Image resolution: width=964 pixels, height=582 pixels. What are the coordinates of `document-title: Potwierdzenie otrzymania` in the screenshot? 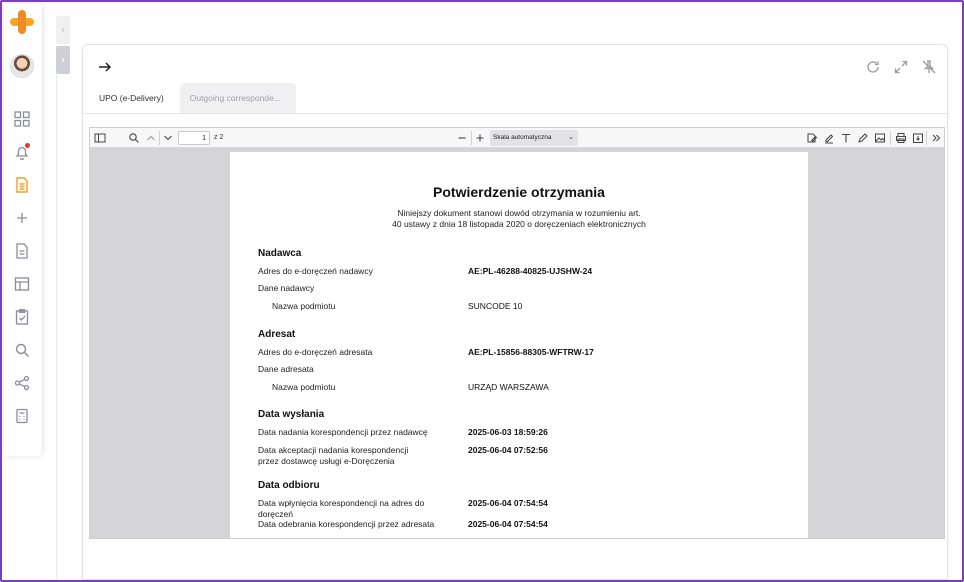 It's located at (519, 192).